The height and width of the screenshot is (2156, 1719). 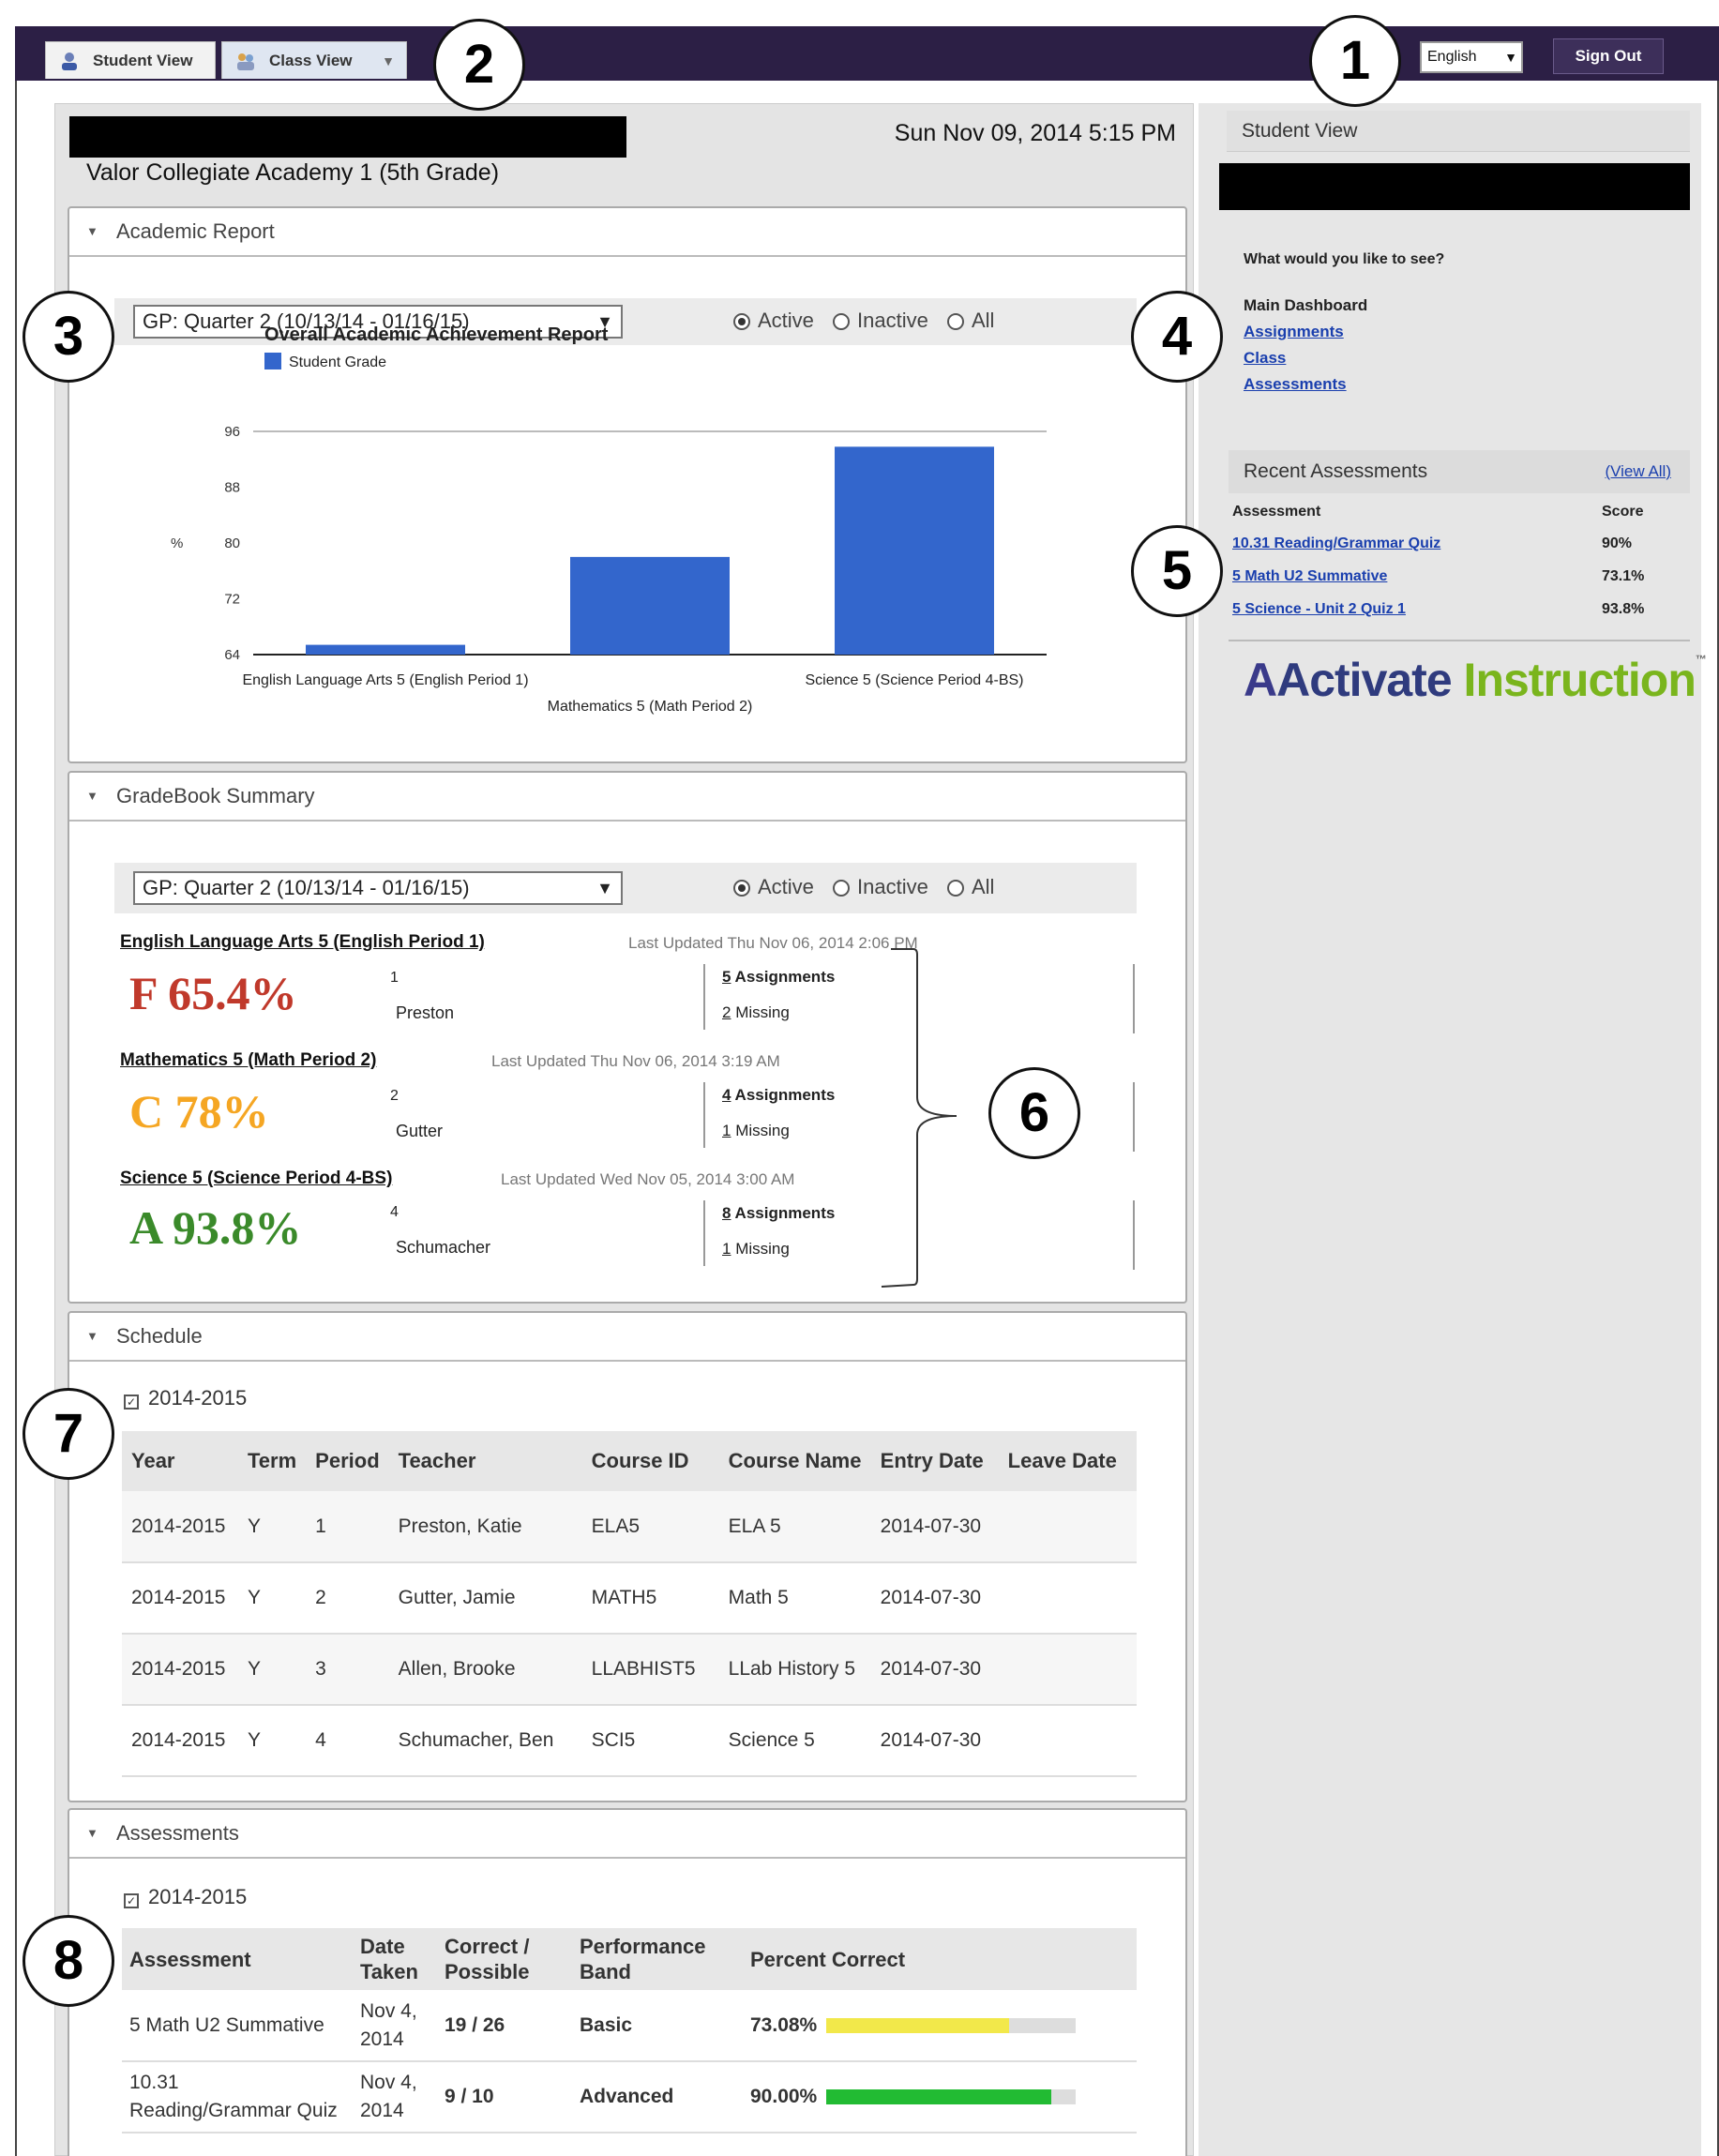 I want to click on sidebar-link-assignments: Assignments, so click(x=1294, y=332).